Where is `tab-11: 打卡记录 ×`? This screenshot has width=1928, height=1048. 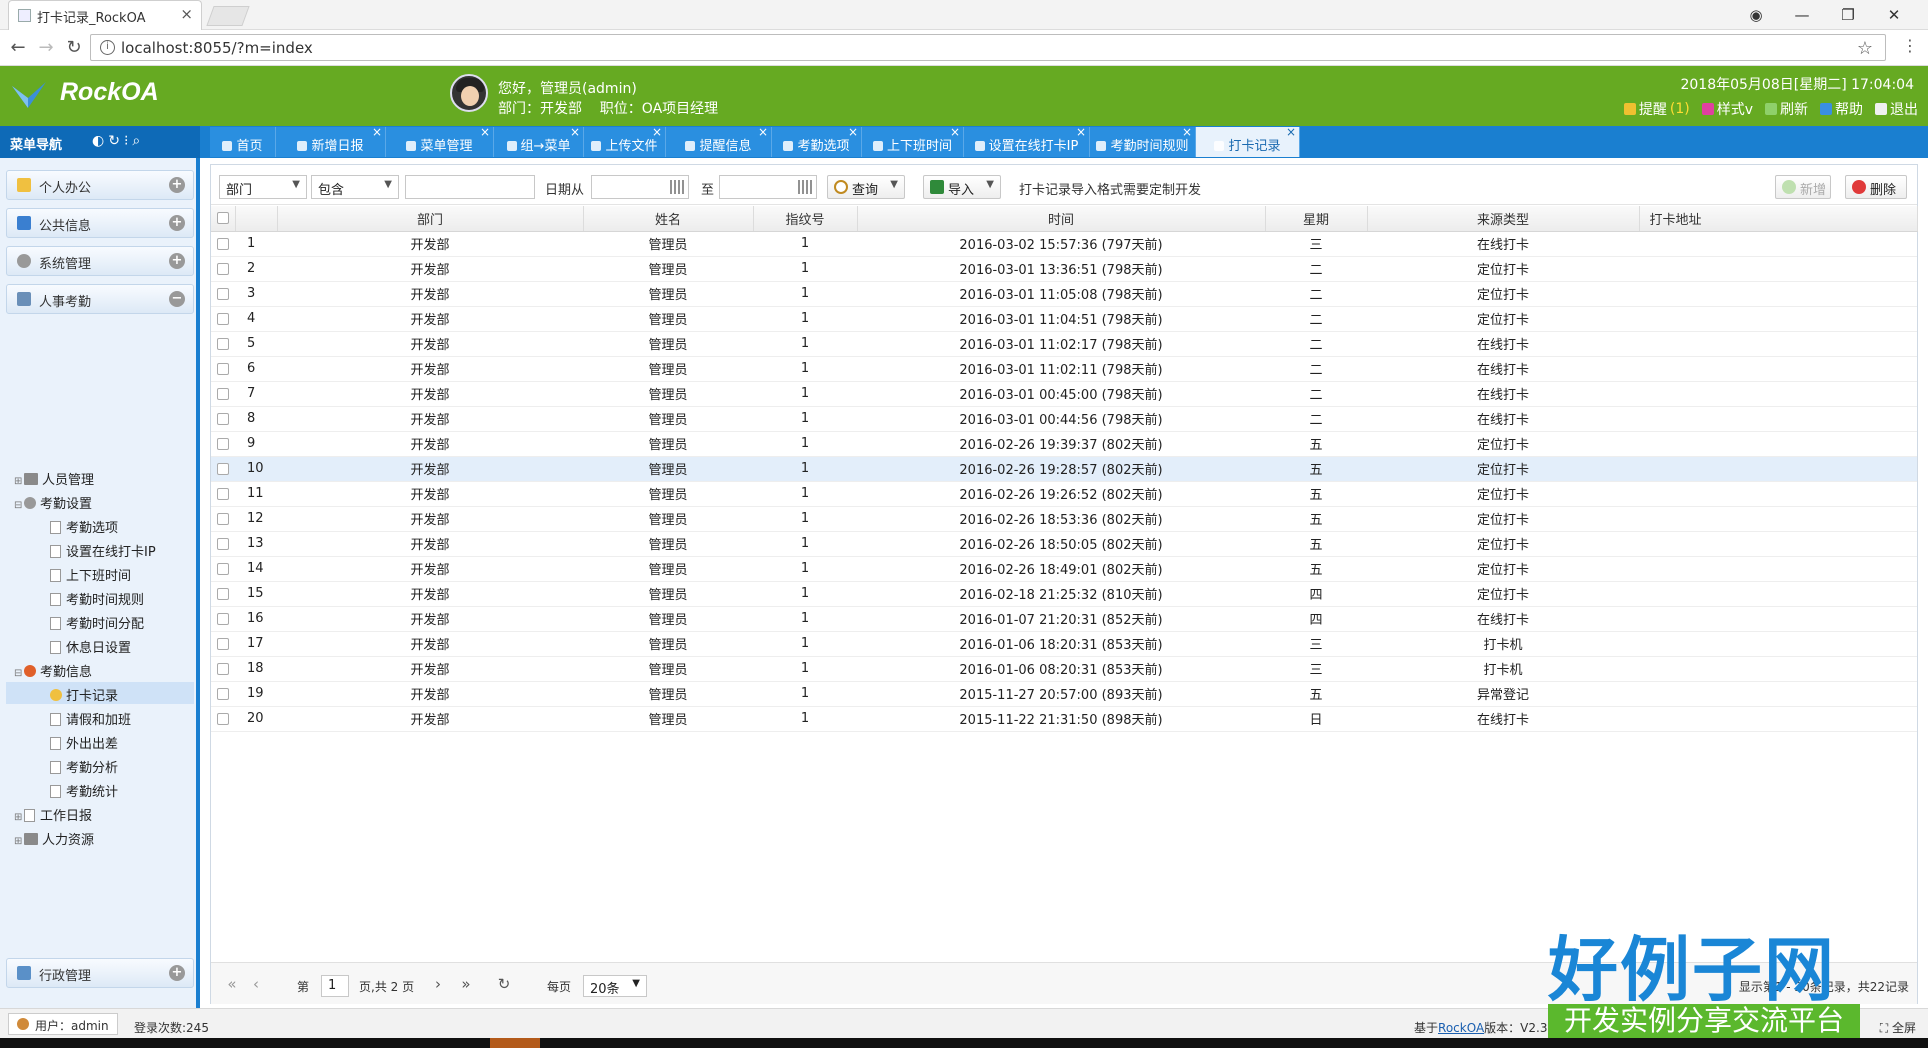
tab-11: 打卡记录 × is located at coordinates (1248, 141).